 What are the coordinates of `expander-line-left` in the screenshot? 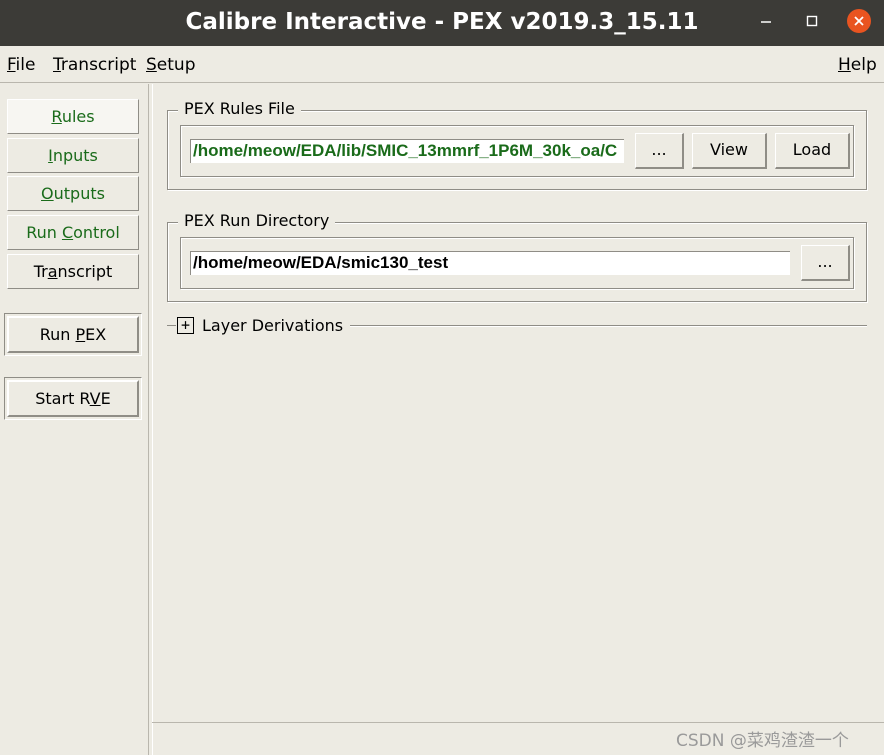 It's located at (171, 325).